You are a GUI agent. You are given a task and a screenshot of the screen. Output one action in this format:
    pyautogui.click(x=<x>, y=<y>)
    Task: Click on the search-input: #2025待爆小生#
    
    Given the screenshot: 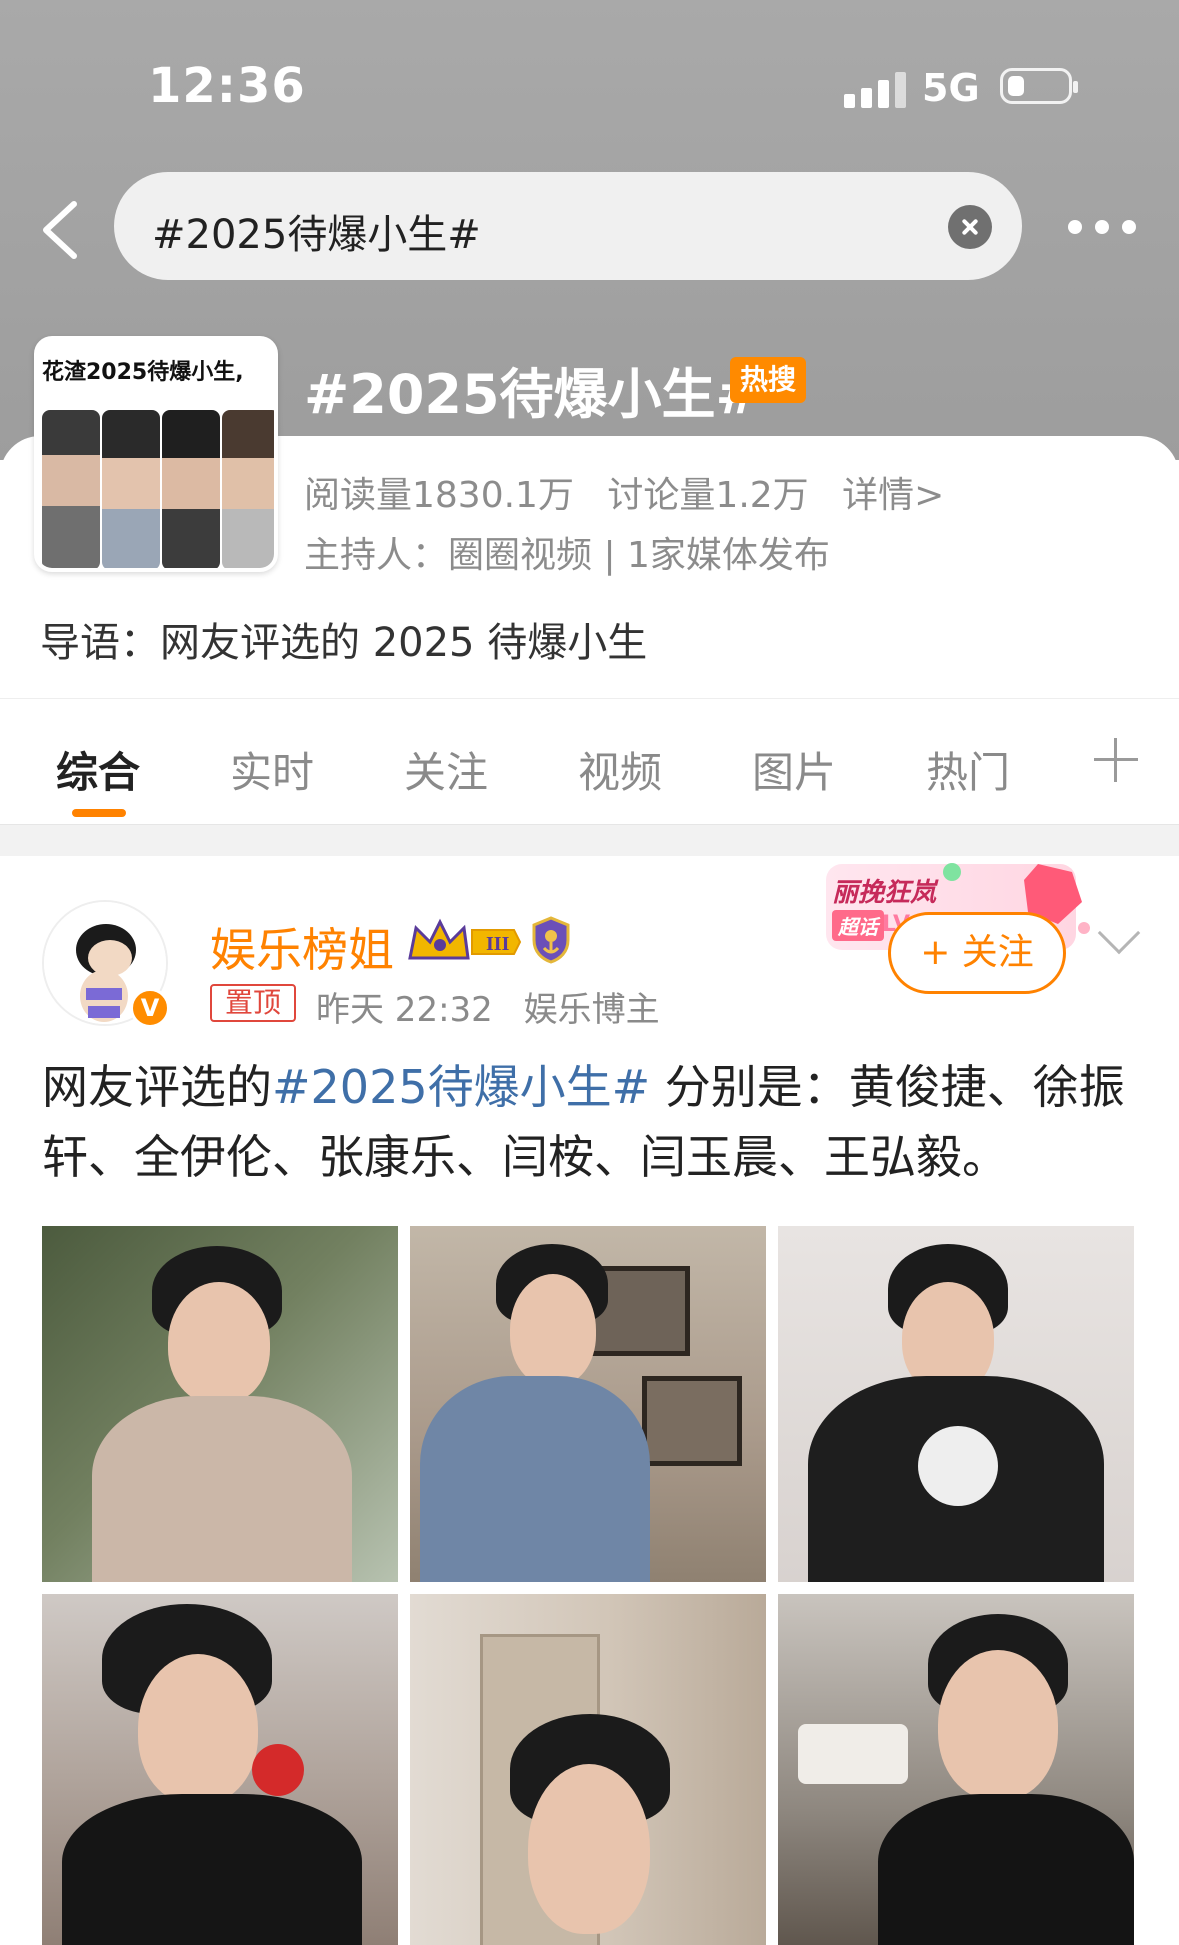 What is the action you would take?
    pyautogui.click(x=568, y=226)
    